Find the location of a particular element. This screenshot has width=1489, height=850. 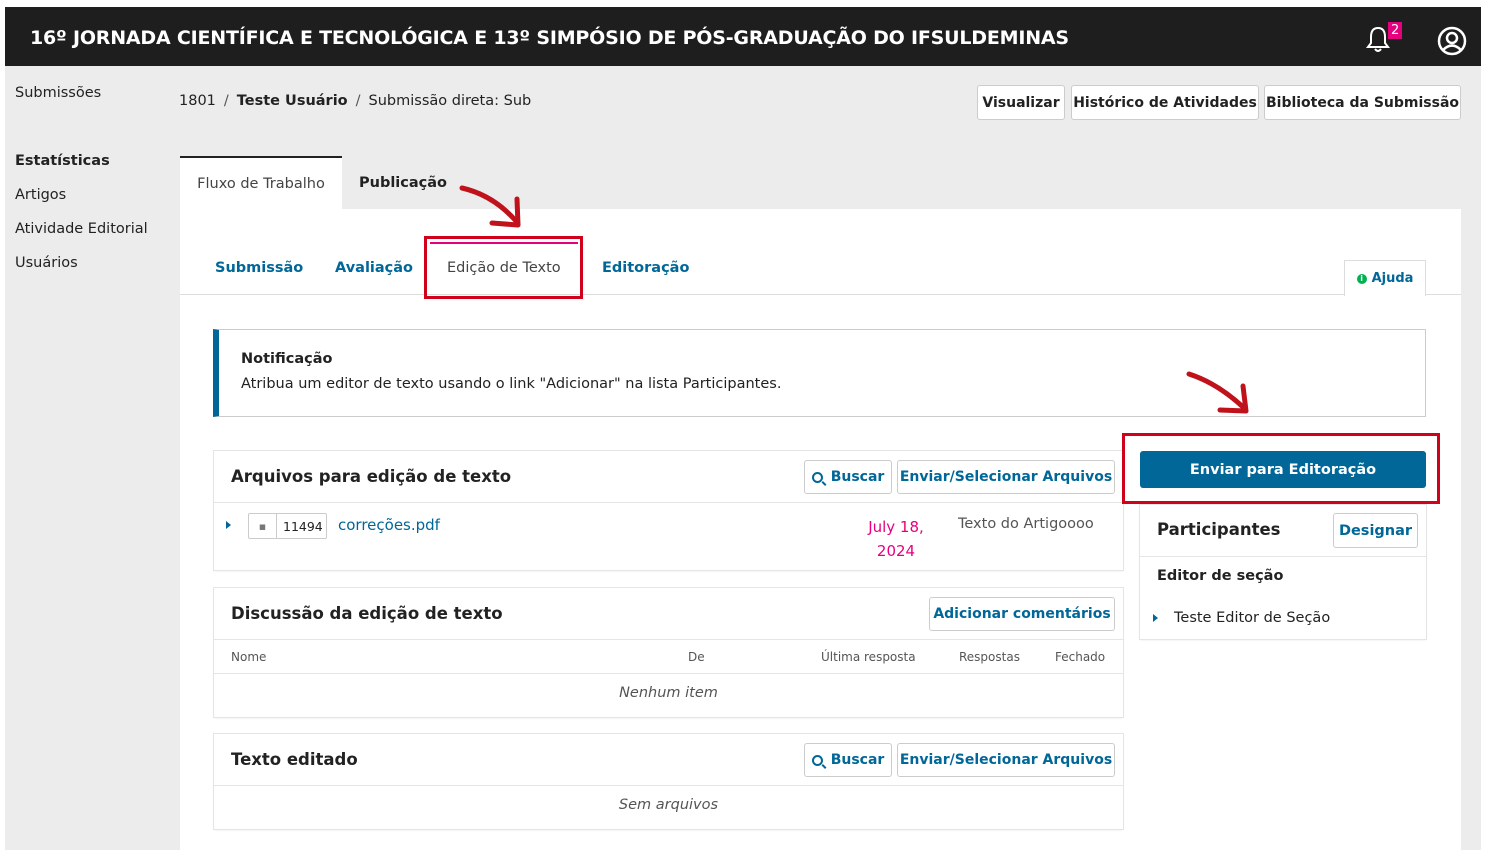

file-type: Texto do Artigoooo is located at coordinates (1026, 524).